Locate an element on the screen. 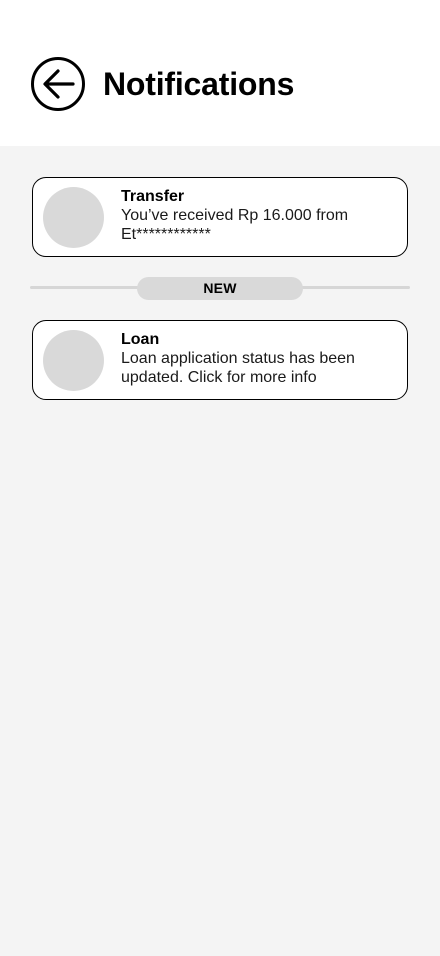 Image resolution: width=440 pixels, height=956 pixels. page-title: Notifications is located at coordinates (199, 84).